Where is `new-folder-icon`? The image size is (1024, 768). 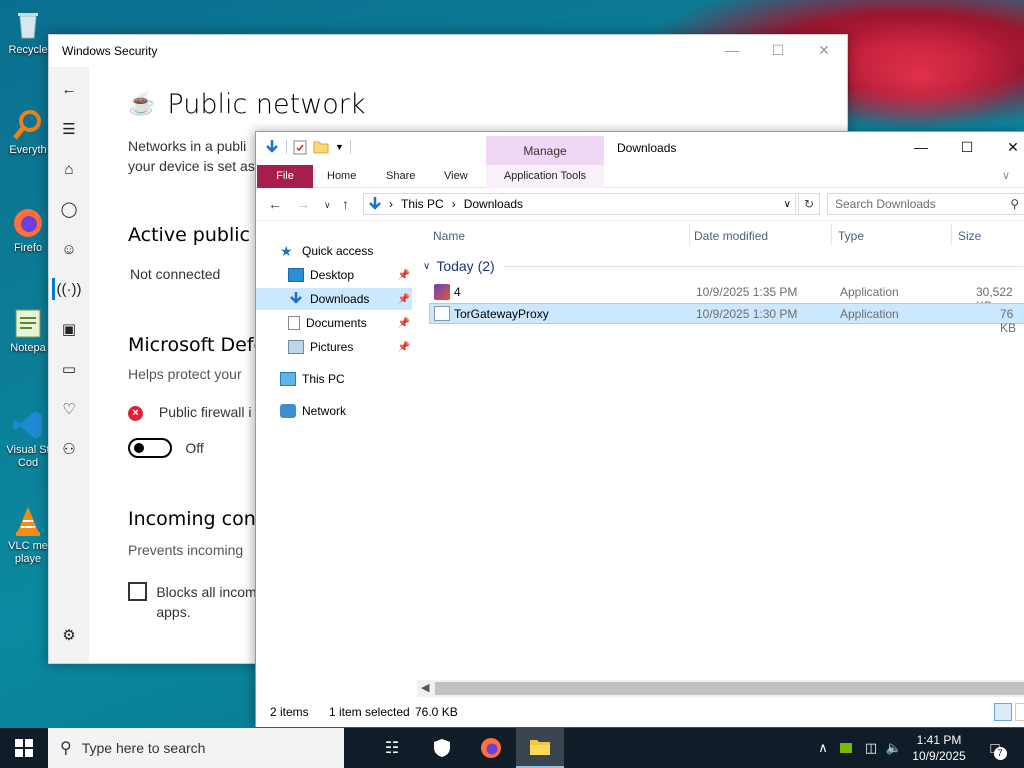
new-folder-icon is located at coordinates (321, 147).